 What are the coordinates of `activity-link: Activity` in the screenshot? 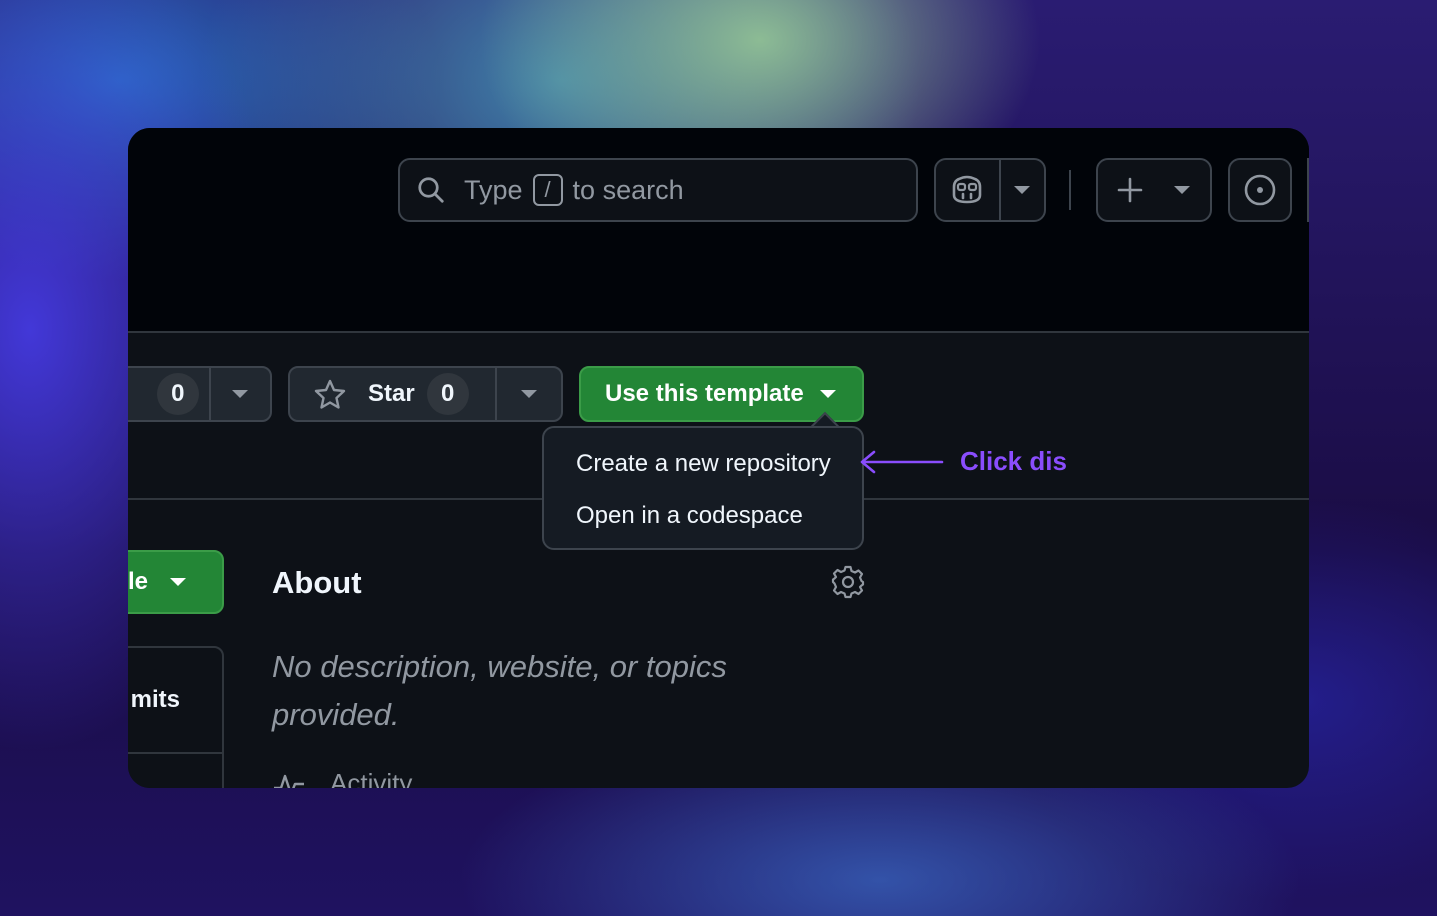 It's located at (342, 778).